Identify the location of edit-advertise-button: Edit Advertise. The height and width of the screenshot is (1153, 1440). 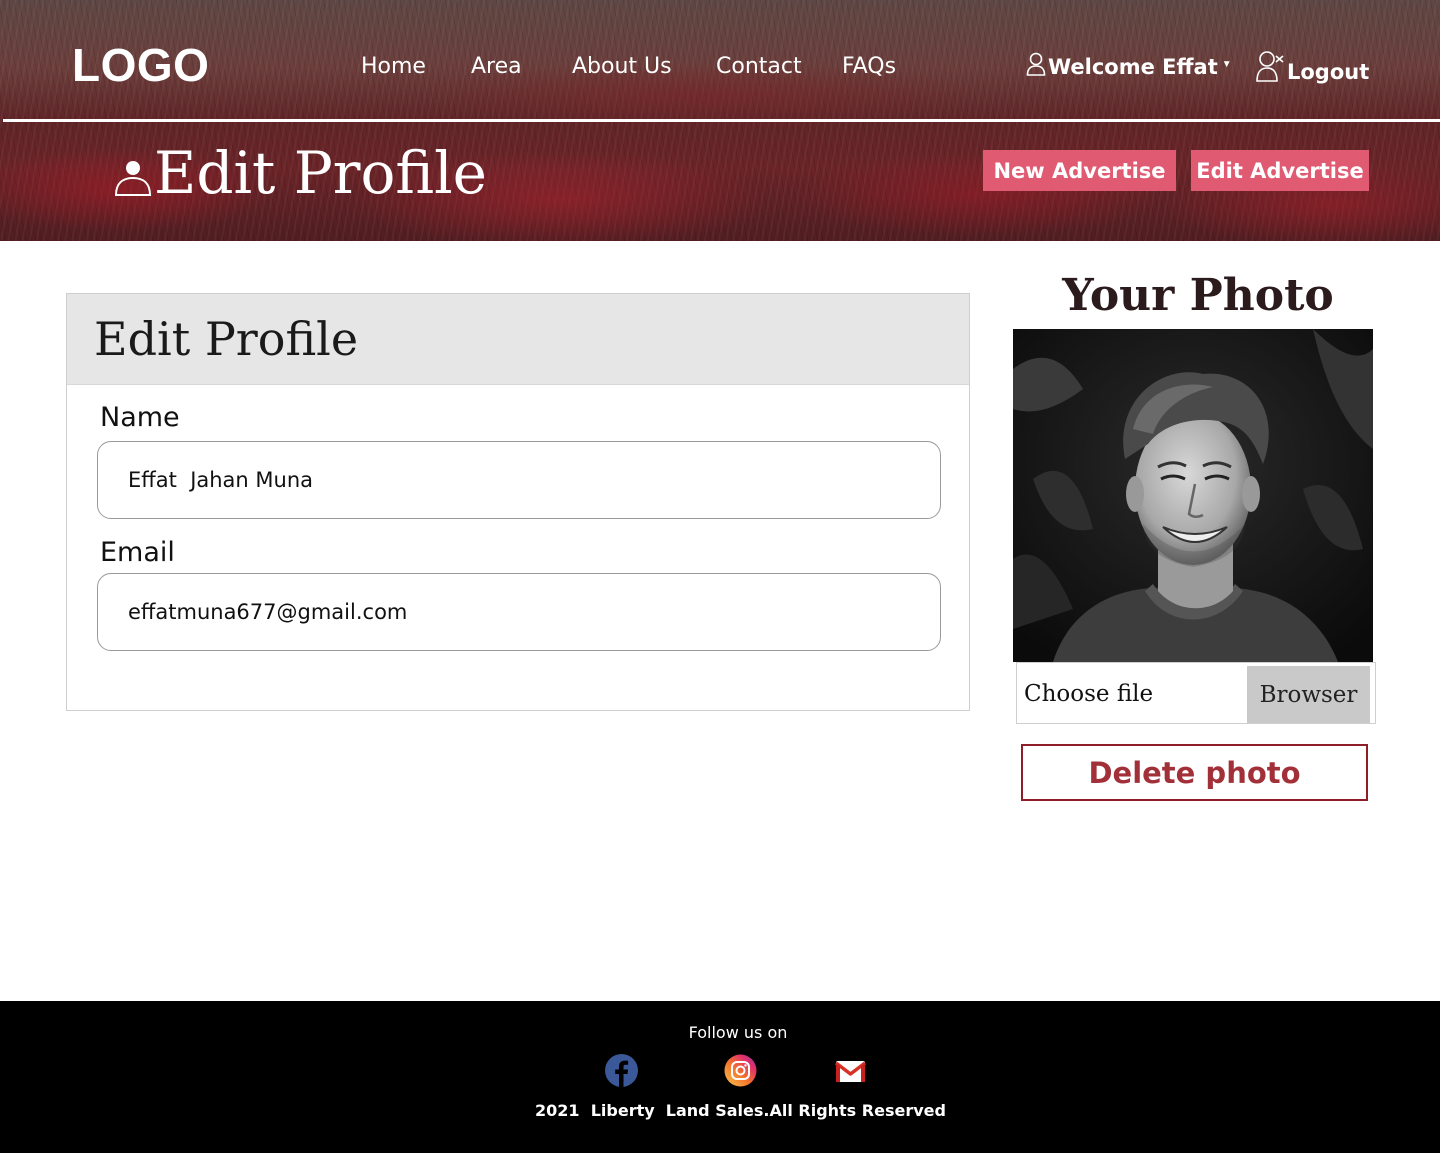
(1280, 170).